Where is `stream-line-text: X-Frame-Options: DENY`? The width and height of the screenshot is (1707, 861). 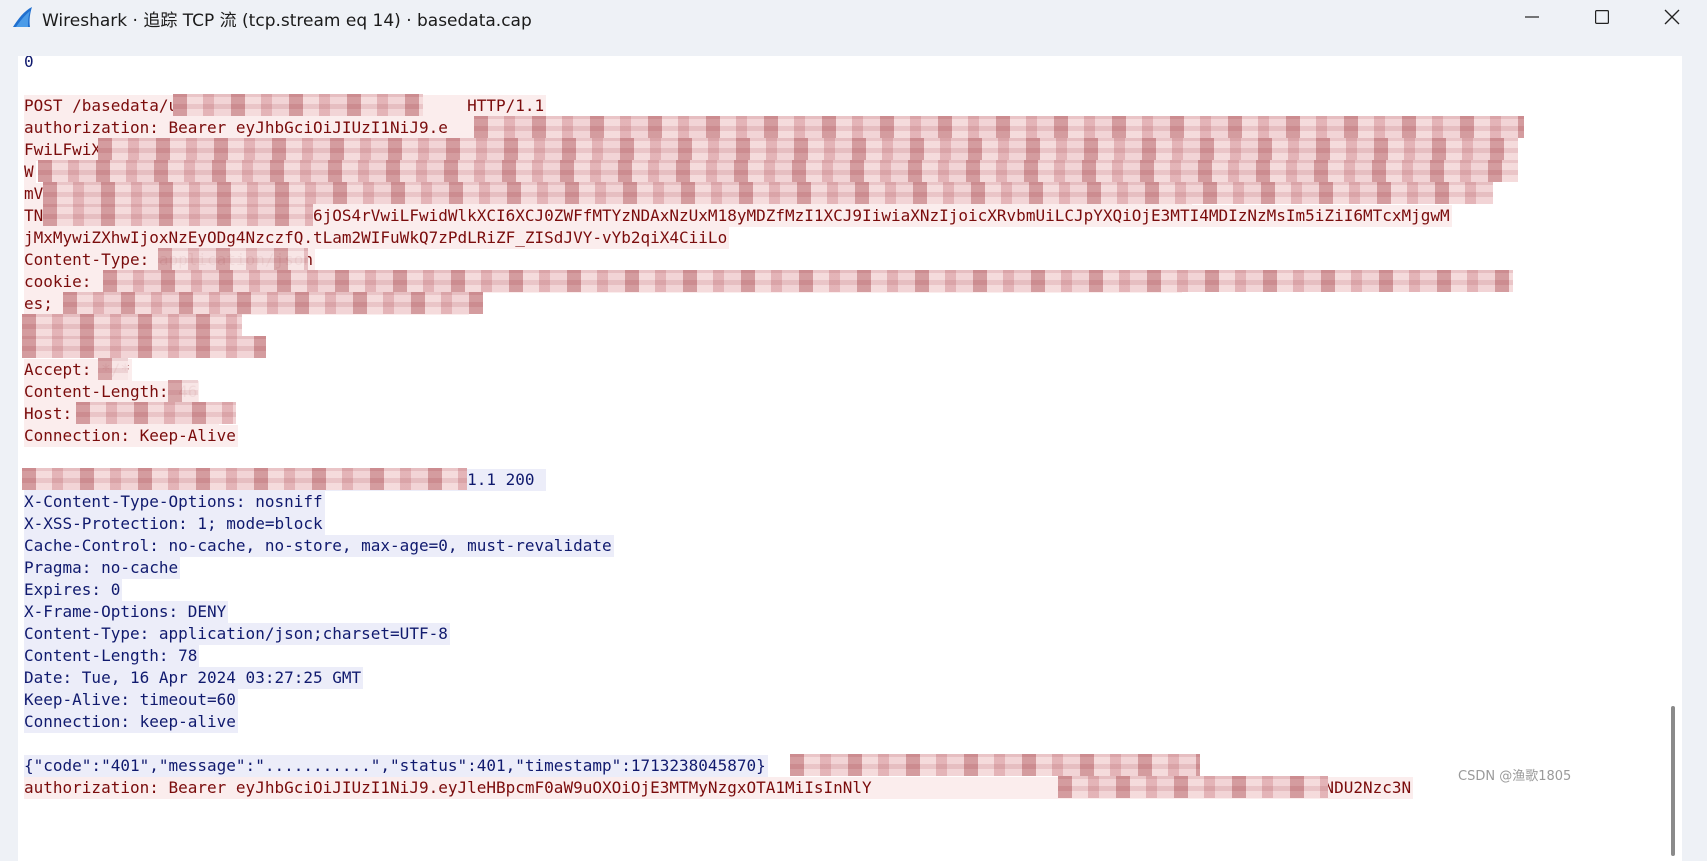
stream-line-text: X-Frame-Options: DENY is located at coordinates (126, 612).